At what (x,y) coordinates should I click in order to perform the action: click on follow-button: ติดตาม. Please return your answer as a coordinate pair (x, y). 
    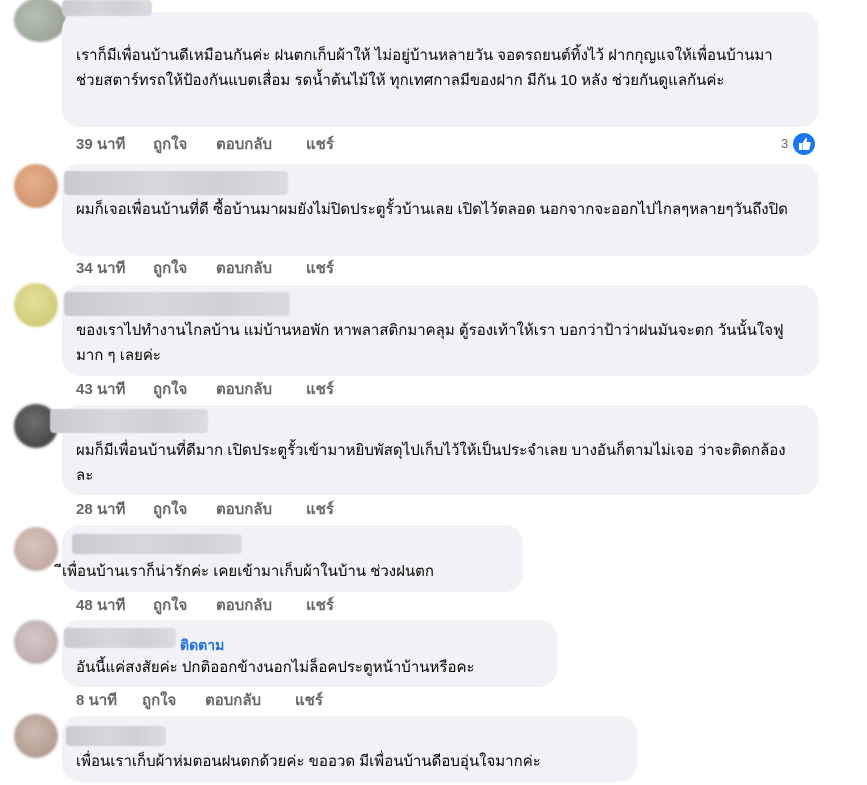
    Looking at the image, I should click on (202, 646).